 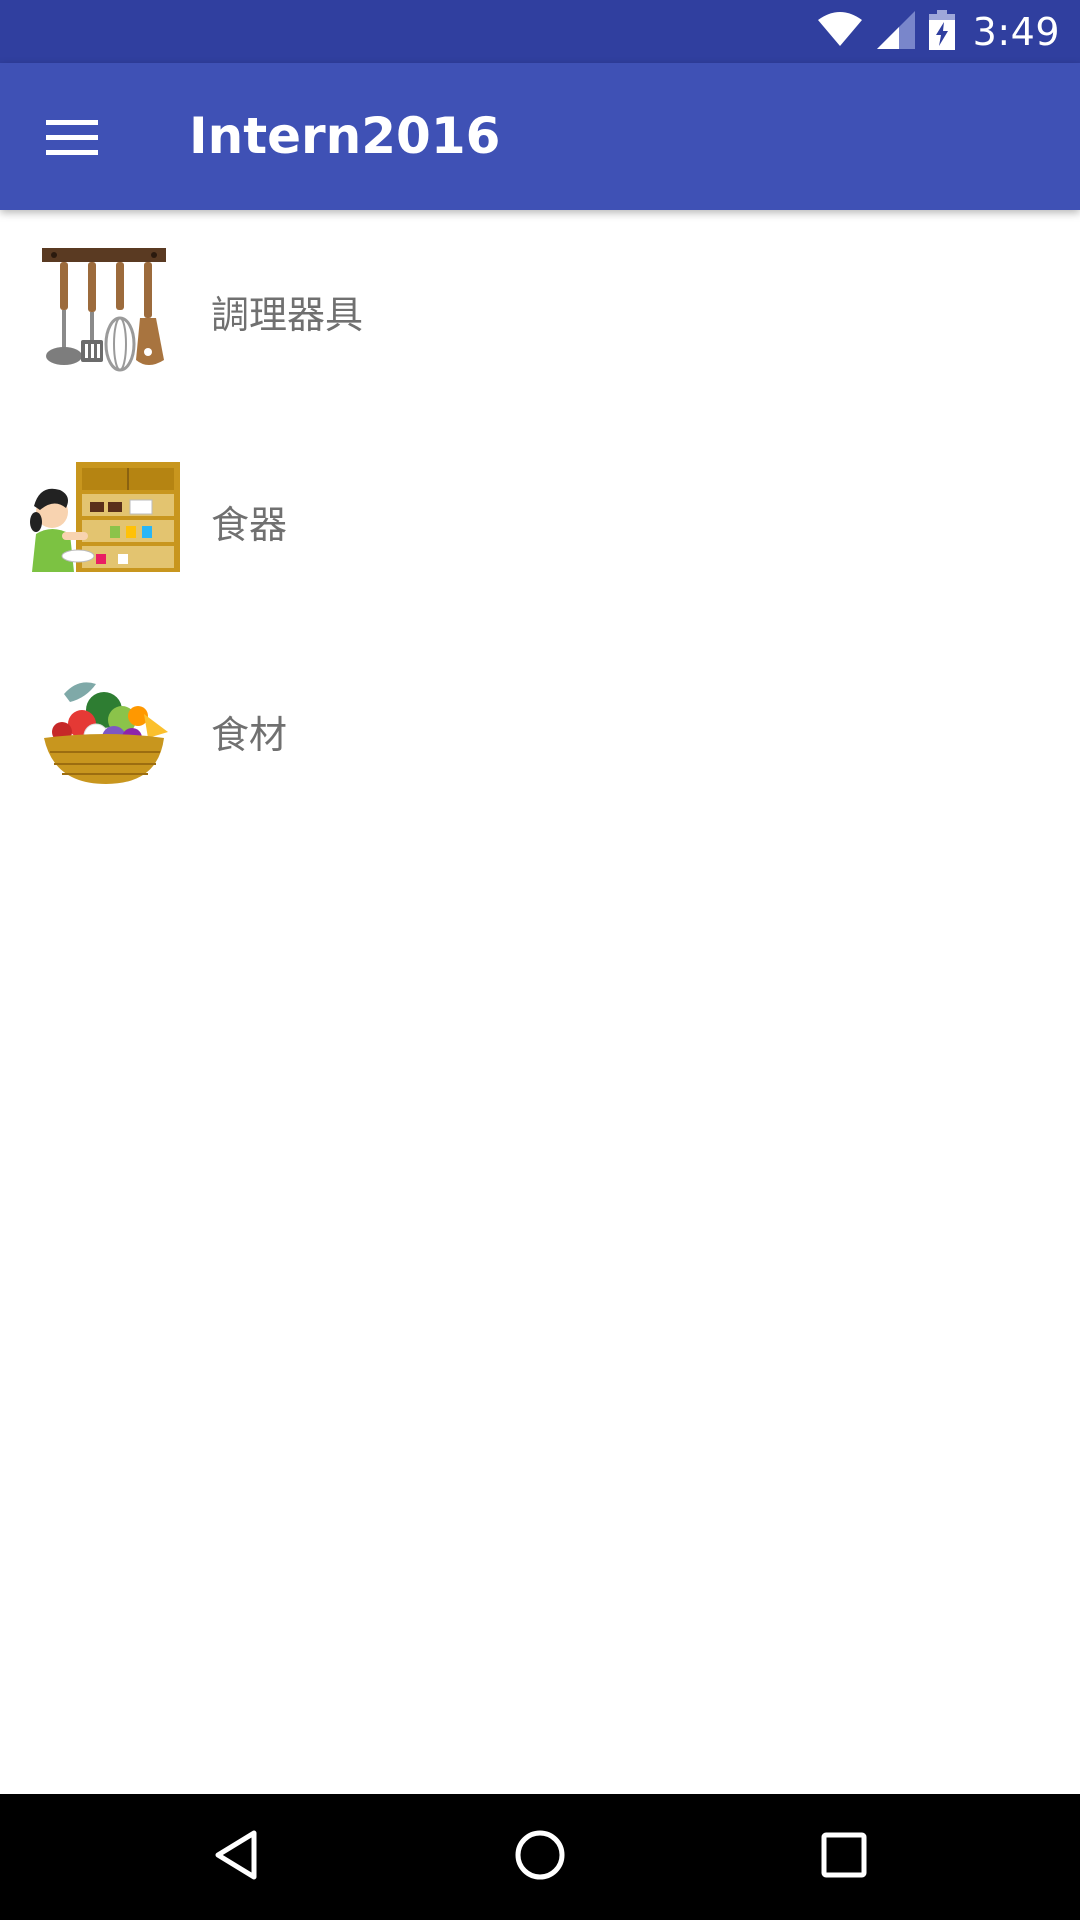 I want to click on category-item-tableware: 食器, so click(x=540, y=525).